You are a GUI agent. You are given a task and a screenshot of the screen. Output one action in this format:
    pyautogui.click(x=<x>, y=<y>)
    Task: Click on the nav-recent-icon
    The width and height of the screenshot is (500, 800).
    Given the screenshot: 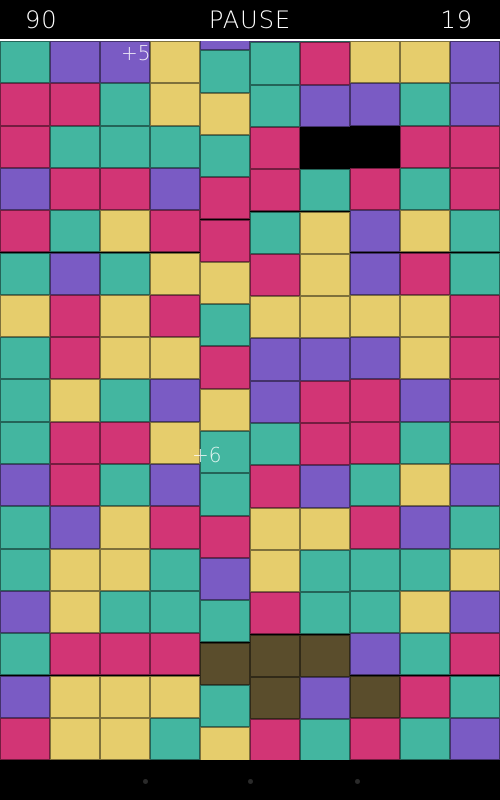 What is the action you would take?
    pyautogui.click(x=357, y=781)
    